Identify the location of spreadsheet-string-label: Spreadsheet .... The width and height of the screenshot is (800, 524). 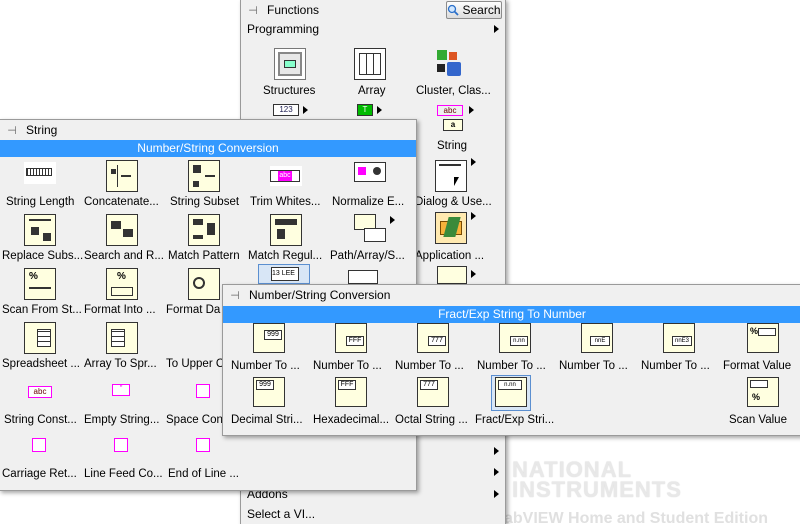
(41, 364).